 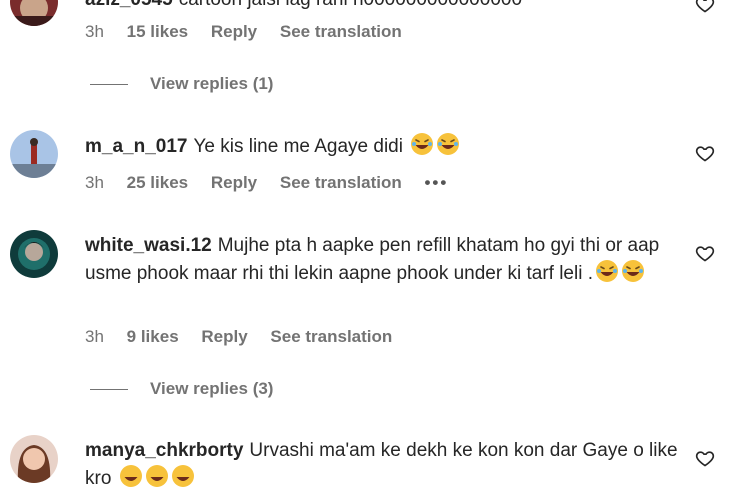 What do you see at coordinates (436, 182) in the screenshot?
I see `more-options-icon: •••` at bounding box center [436, 182].